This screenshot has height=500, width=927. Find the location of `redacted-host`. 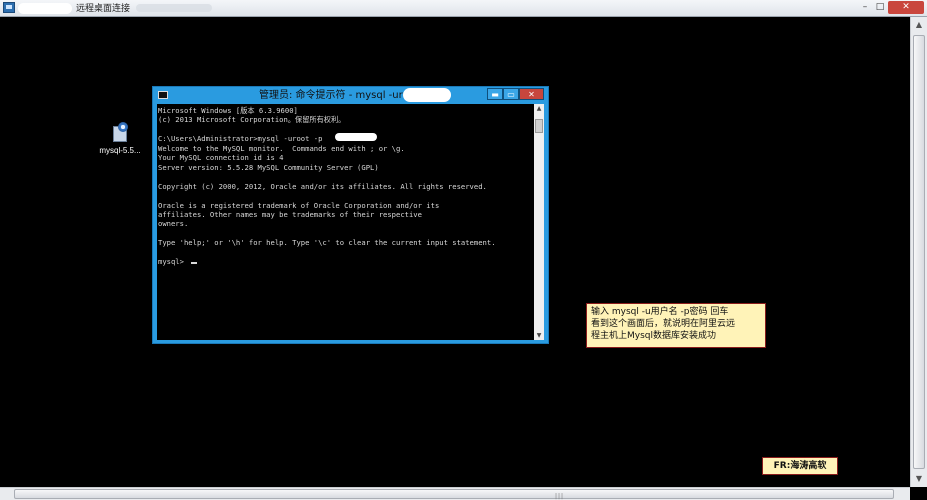

redacted-host is located at coordinates (45, 8).